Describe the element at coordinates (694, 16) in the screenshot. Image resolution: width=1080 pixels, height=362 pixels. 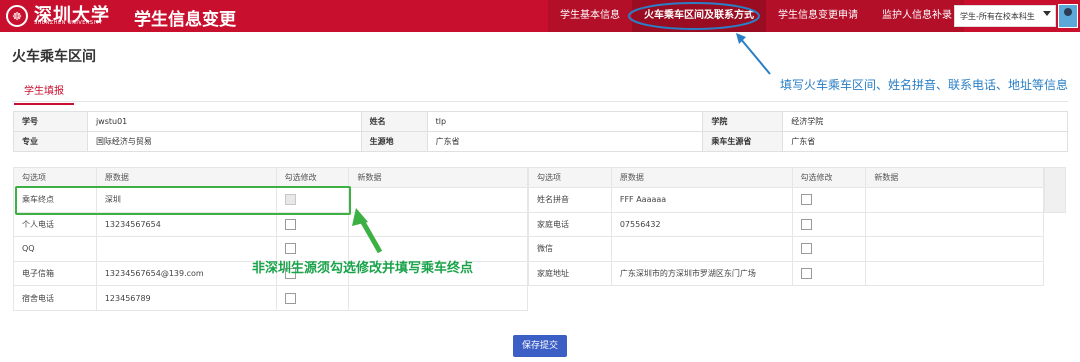
I see `nav-highlight-ellipse` at that location.